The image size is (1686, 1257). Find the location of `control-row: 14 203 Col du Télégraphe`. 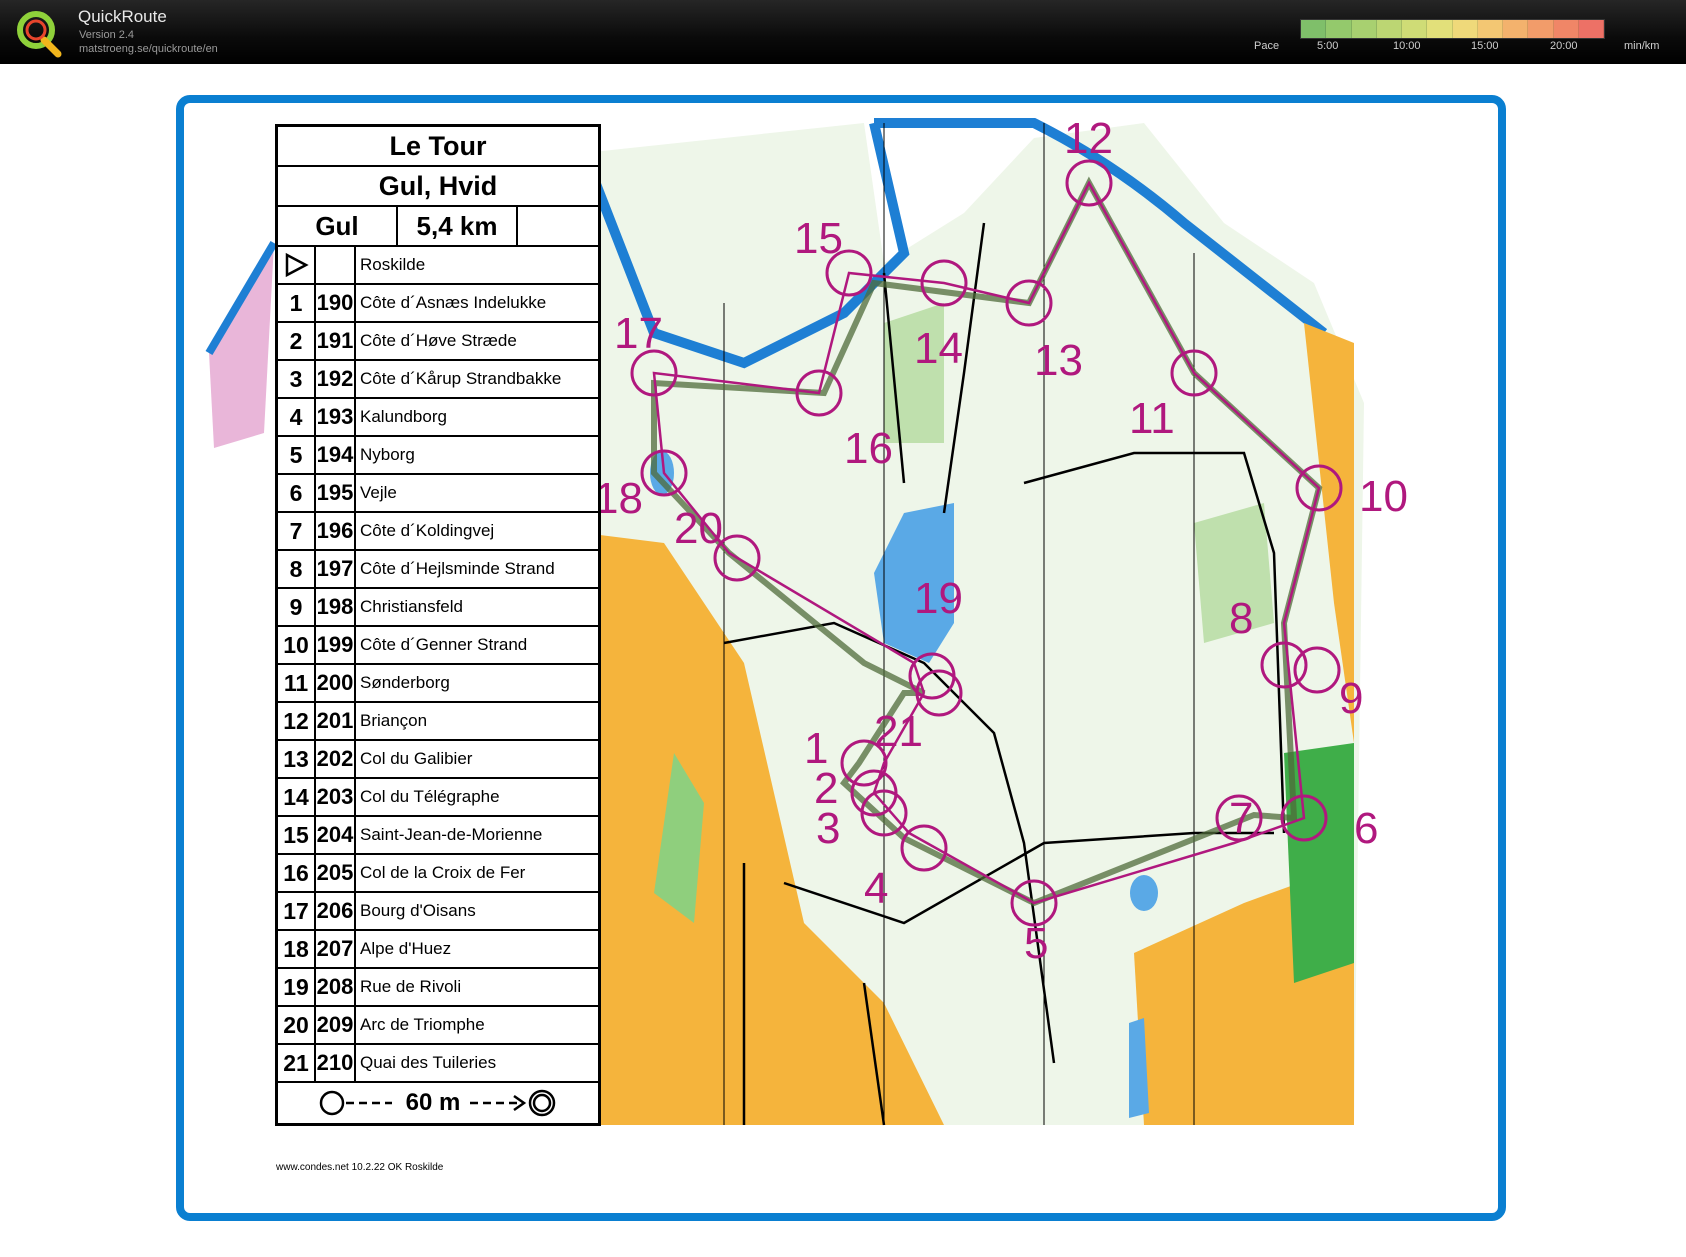

control-row: 14 203 Col du Télégraphe is located at coordinates (438, 798).